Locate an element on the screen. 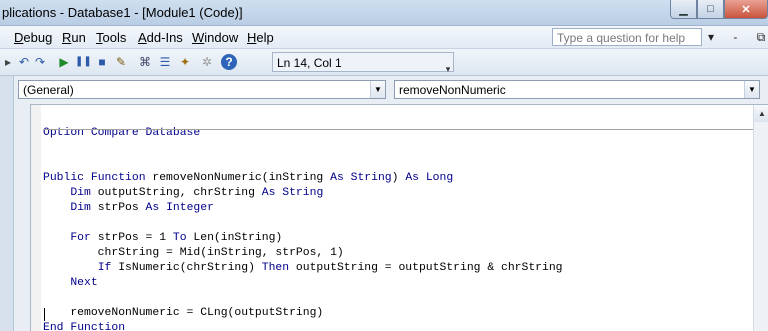  menu-add-ins-rest: dd-Ins is located at coordinates (164, 37).